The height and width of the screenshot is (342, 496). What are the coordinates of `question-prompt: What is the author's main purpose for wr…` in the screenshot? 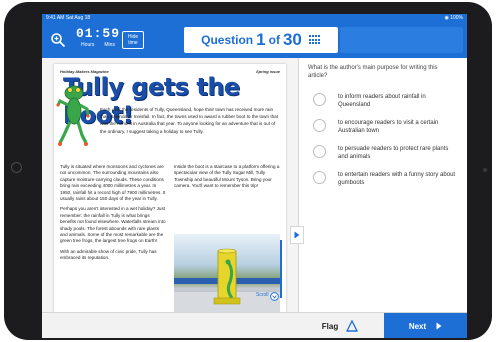 It's located at (373, 72).